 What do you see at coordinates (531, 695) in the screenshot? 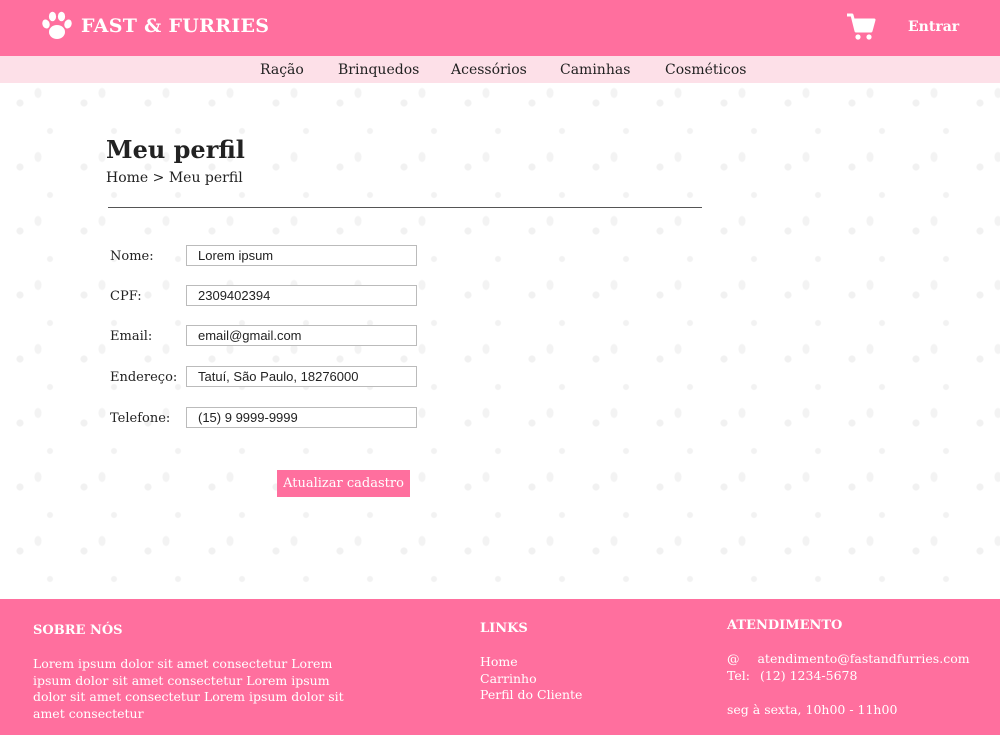
I see `footer-link-profile: Perfil do Cliente` at bounding box center [531, 695].